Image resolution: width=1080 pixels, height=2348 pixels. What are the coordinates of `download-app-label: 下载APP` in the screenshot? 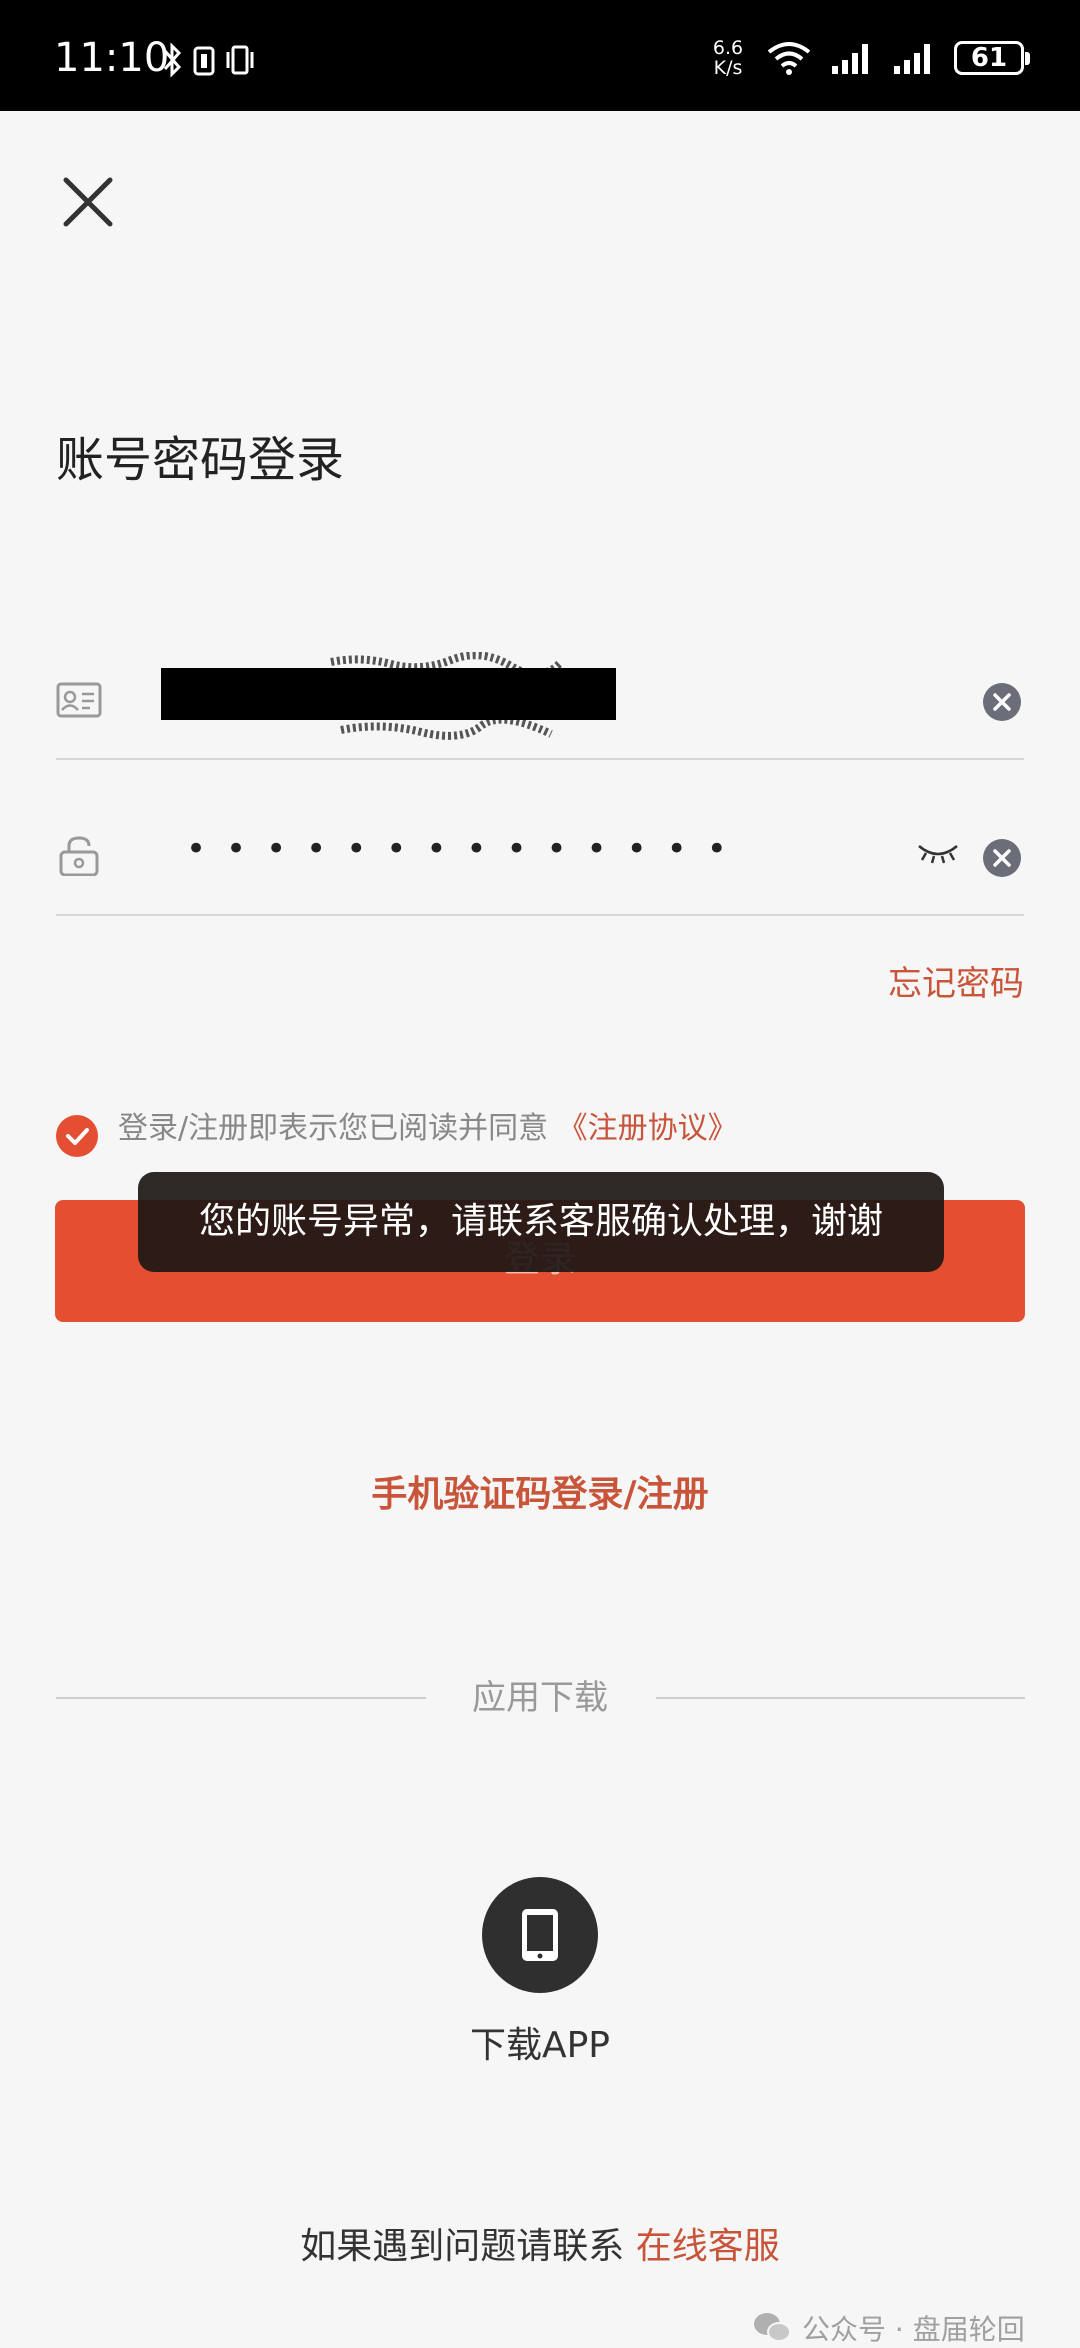 It's located at (540, 2046).